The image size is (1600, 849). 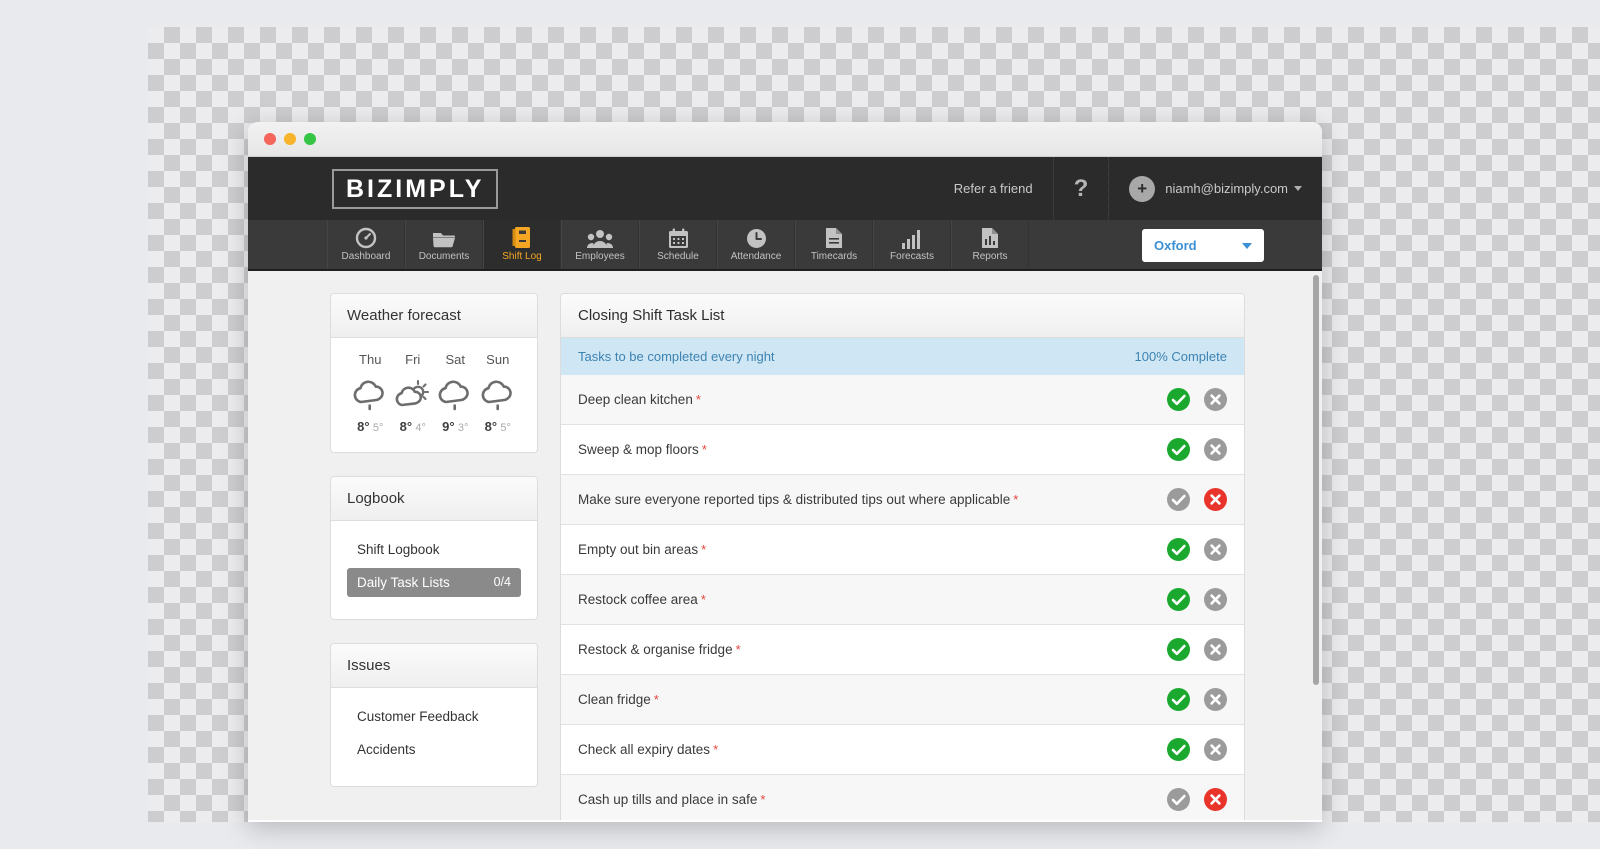 What do you see at coordinates (912, 238) in the screenshot?
I see `bar-chart-icon` at bounding box center [912, 238].